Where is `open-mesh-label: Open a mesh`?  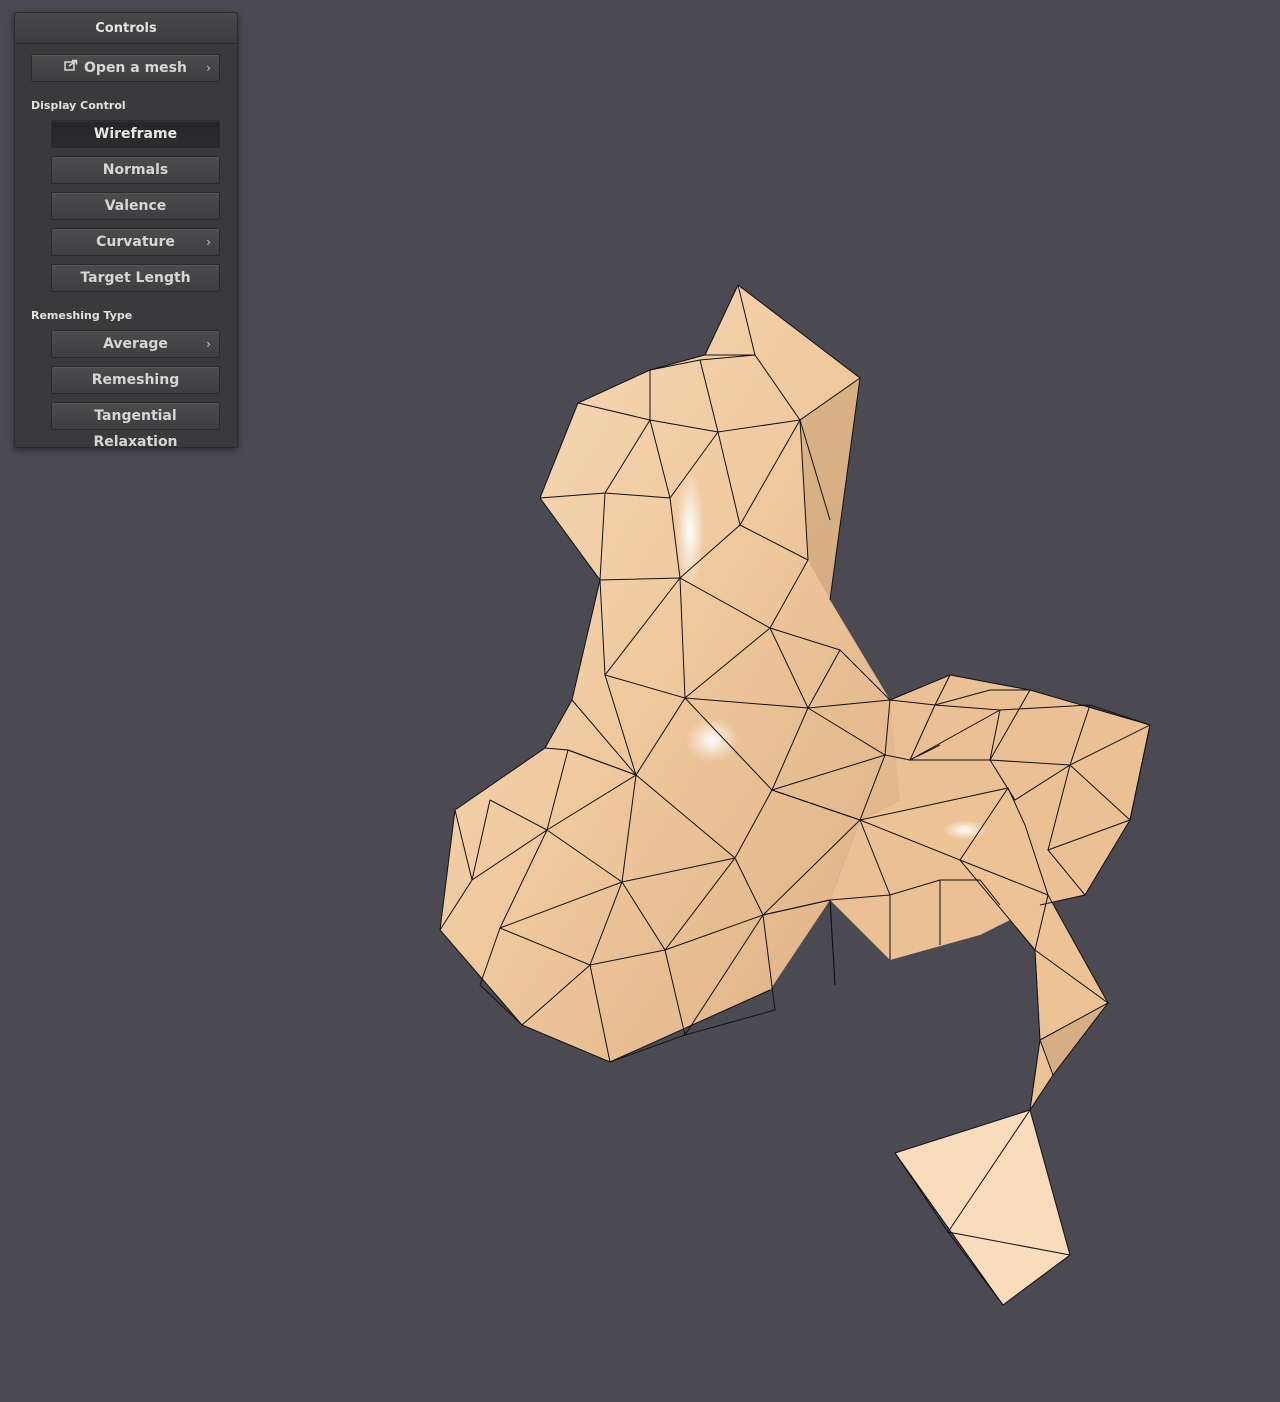 open-mesh-label: Open a mesh is located at coordinates (135, 68).